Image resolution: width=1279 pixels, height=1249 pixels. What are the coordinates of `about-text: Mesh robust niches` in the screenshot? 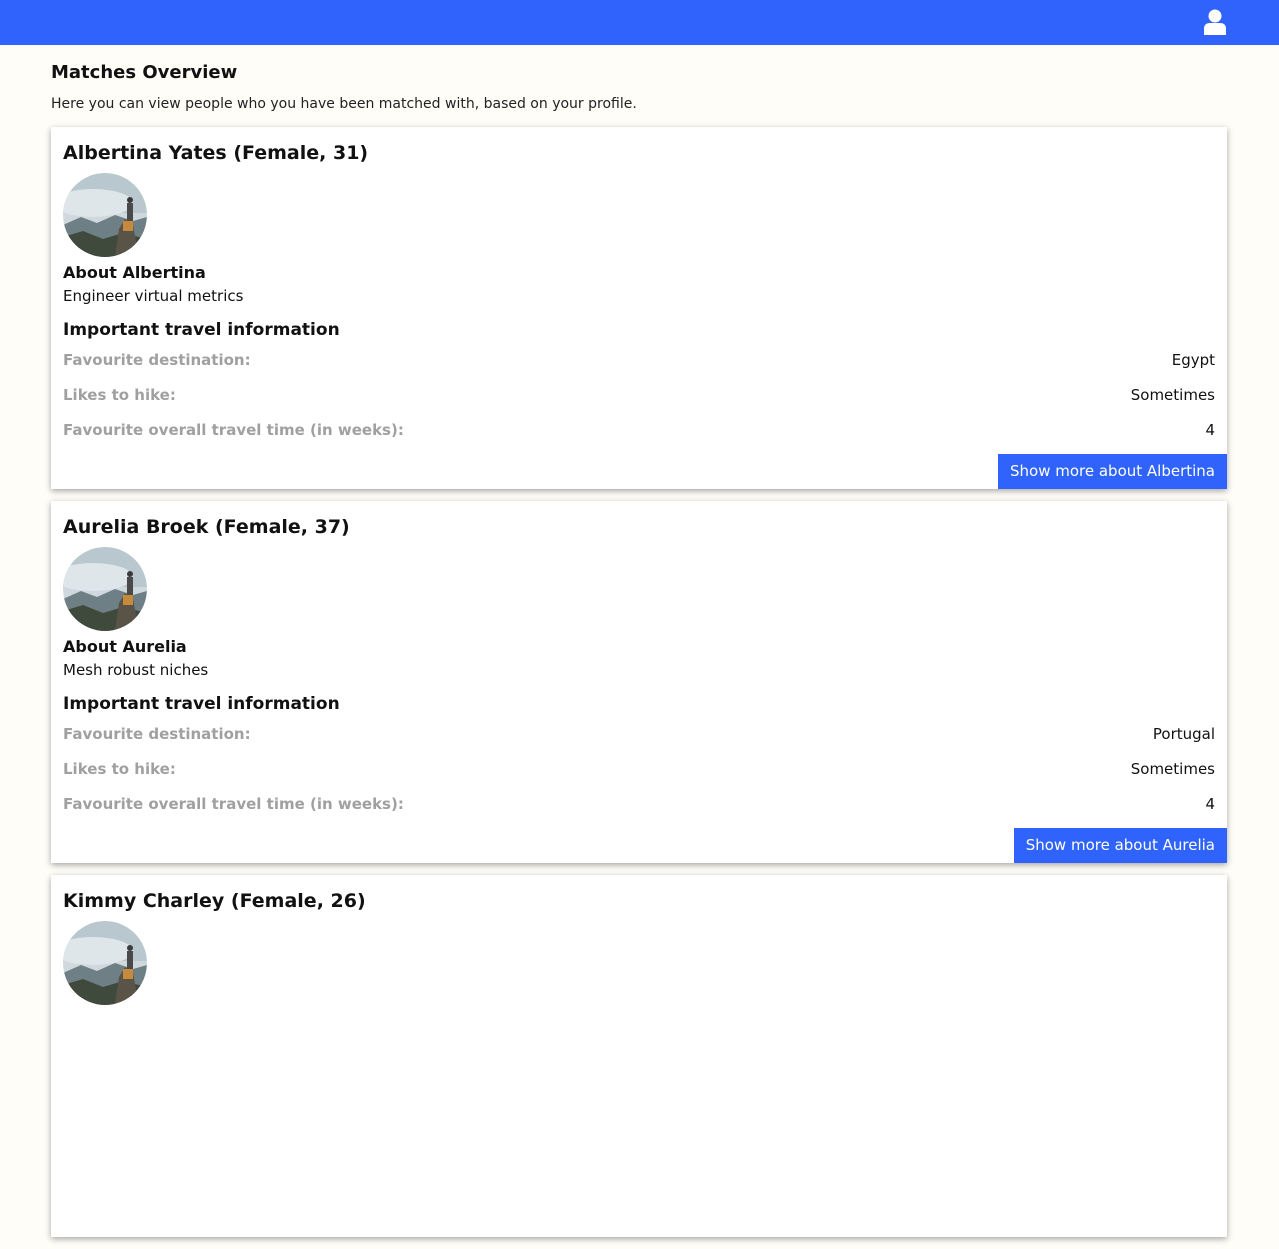 It's located at (136, 670).